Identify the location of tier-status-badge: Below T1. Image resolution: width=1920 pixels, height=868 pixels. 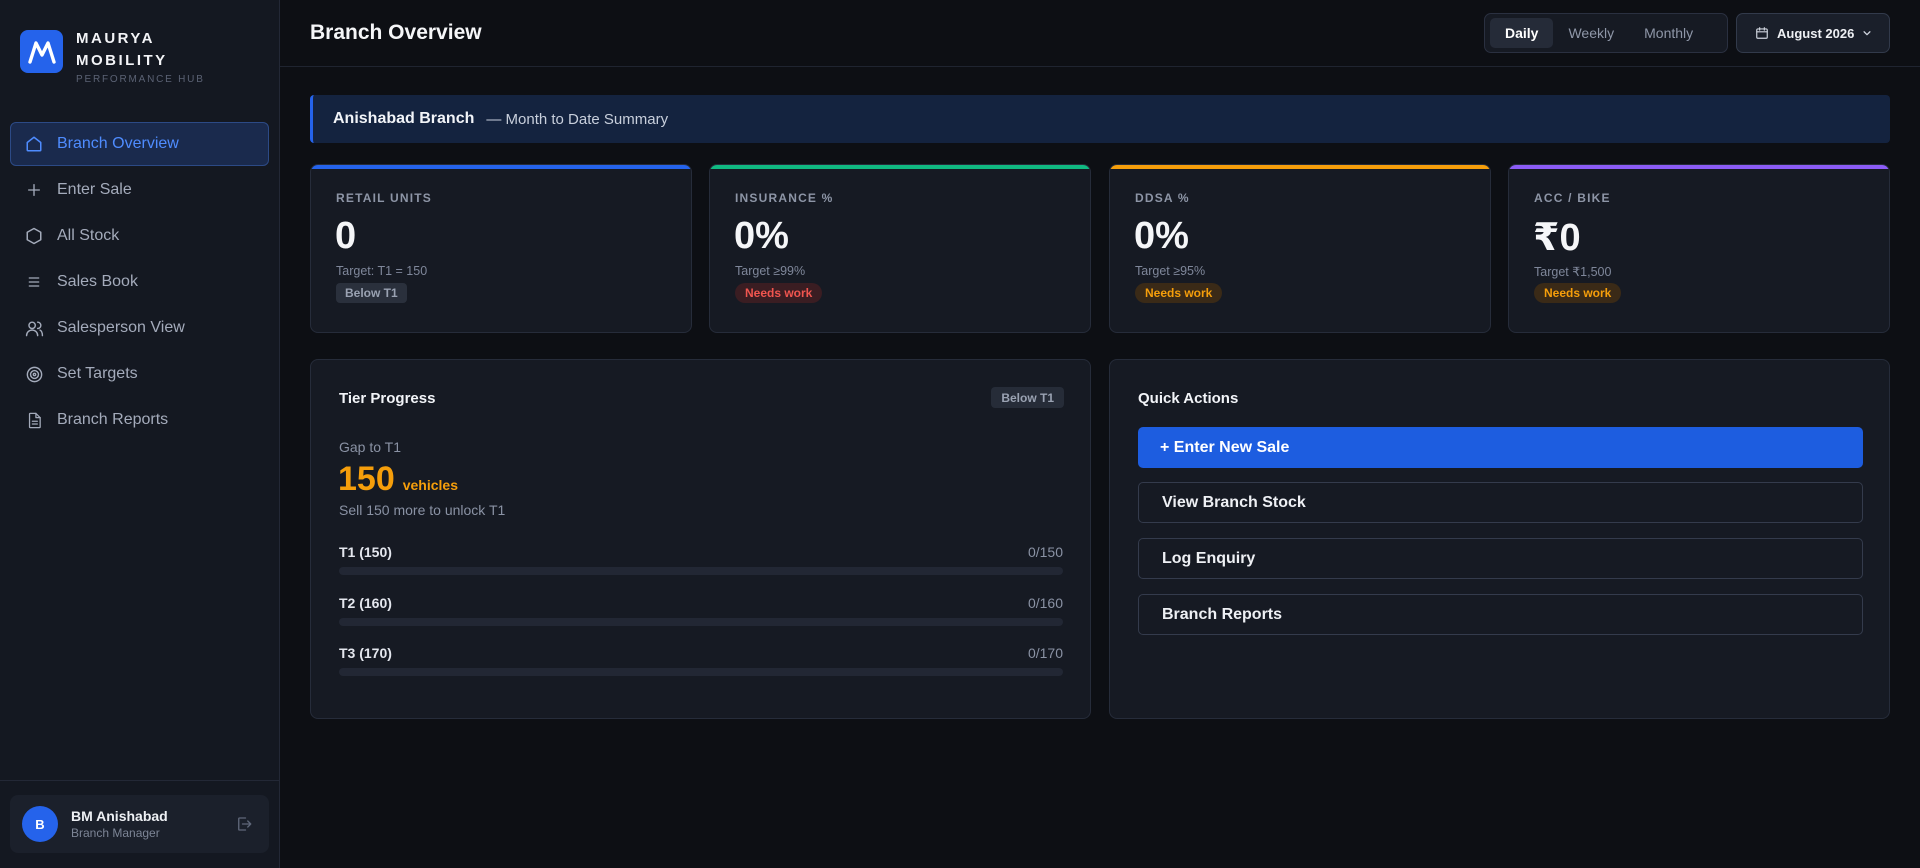
(1027, 397).